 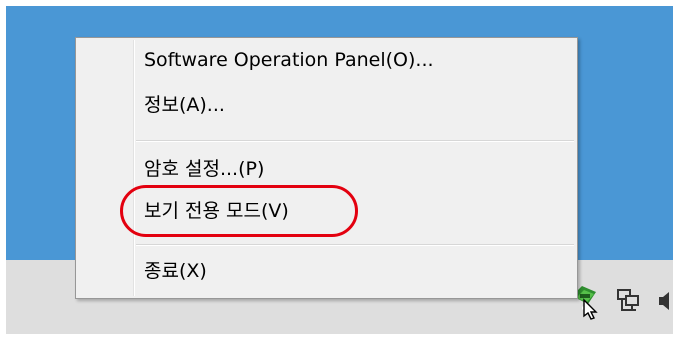 What do you see at coordinates (175, 271) in the screenshot?
I see `menu-item-exit: 종료(X)` at bounding box center [175, 271].